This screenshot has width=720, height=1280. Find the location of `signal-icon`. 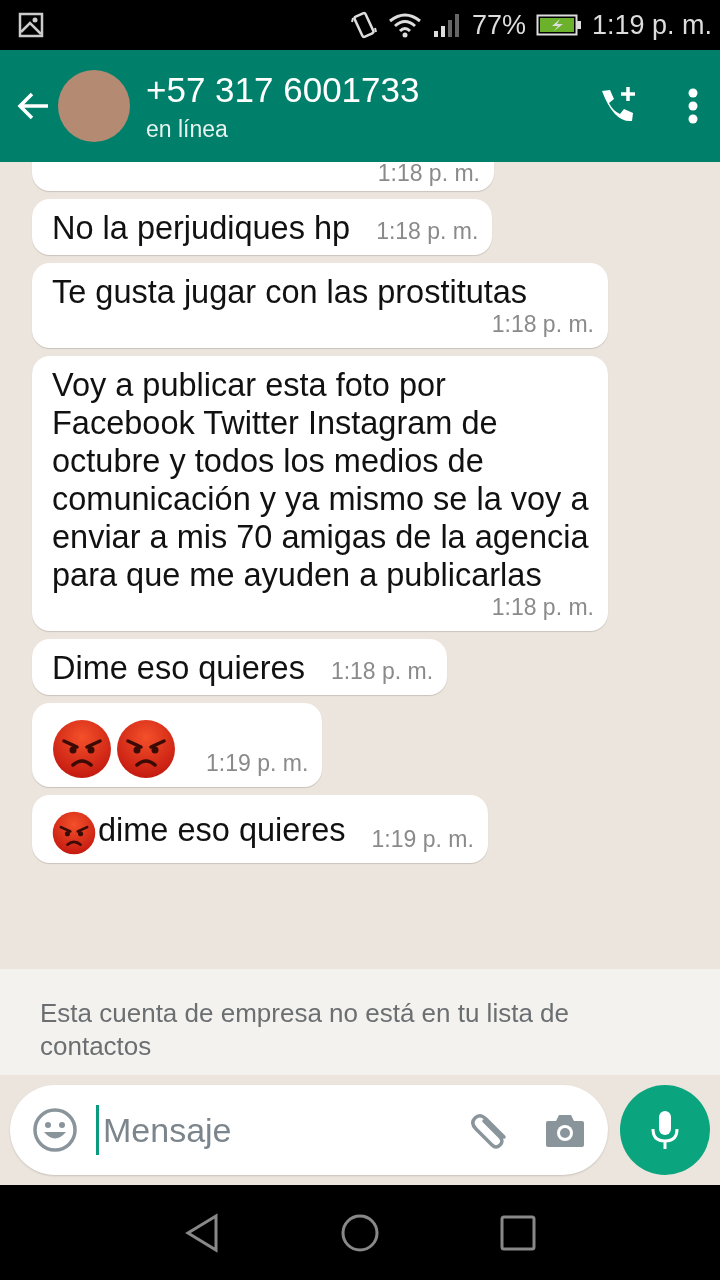

signal-icon is located at coordinates (446, 25).